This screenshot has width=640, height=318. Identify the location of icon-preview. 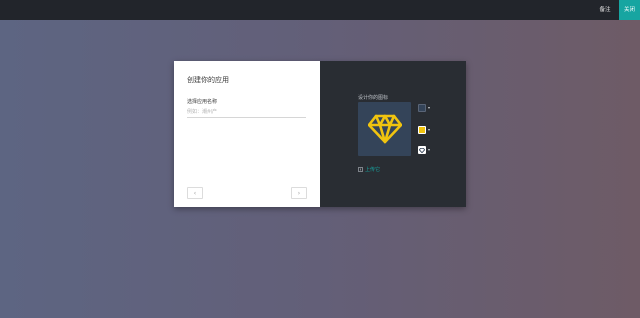
(384, 129).